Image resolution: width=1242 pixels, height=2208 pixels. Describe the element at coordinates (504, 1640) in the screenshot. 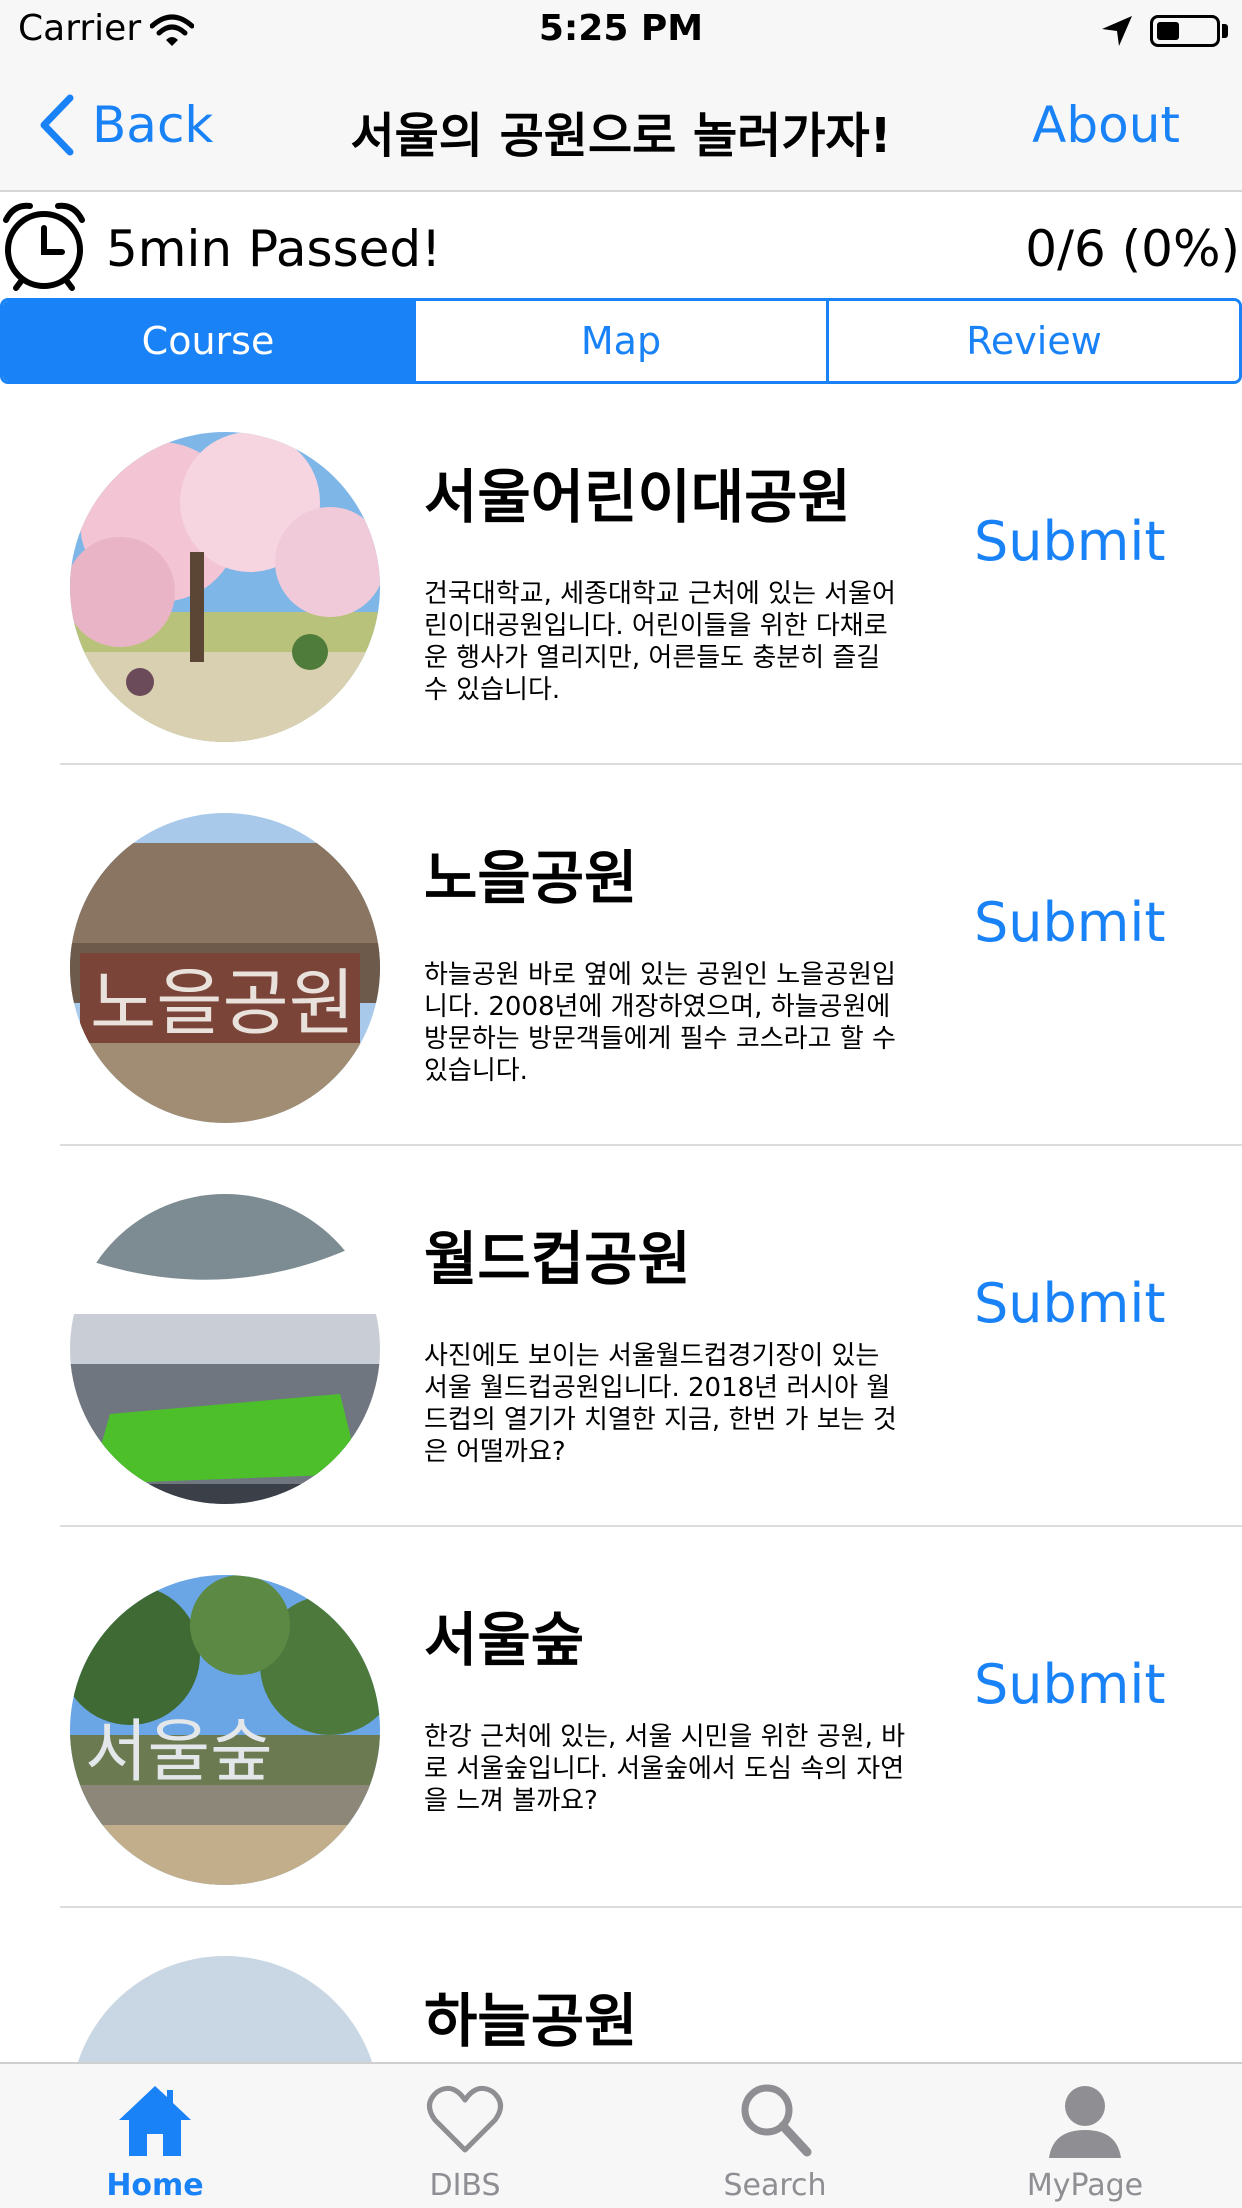

I see `park-name: 서울숲` at that location.